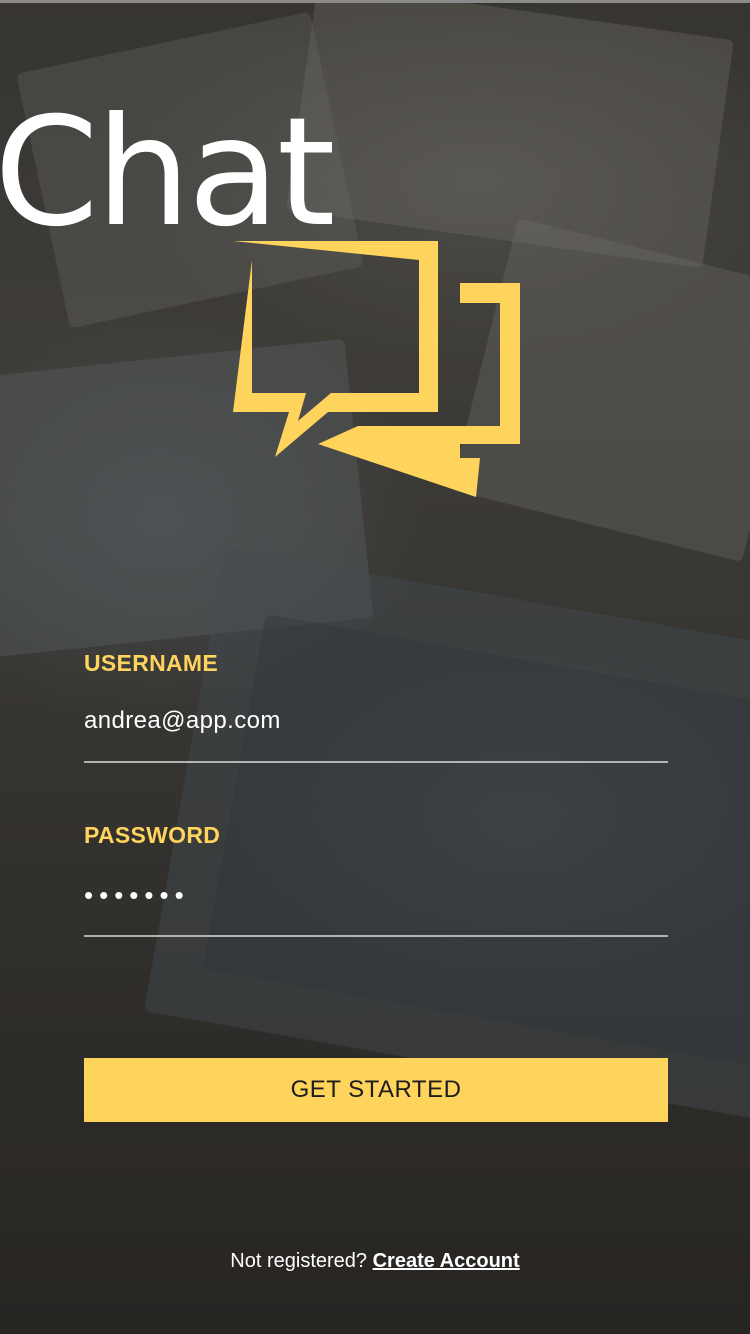 This screenshot has height=1334, width=750. I want to click on username-input, so click(376, 721).